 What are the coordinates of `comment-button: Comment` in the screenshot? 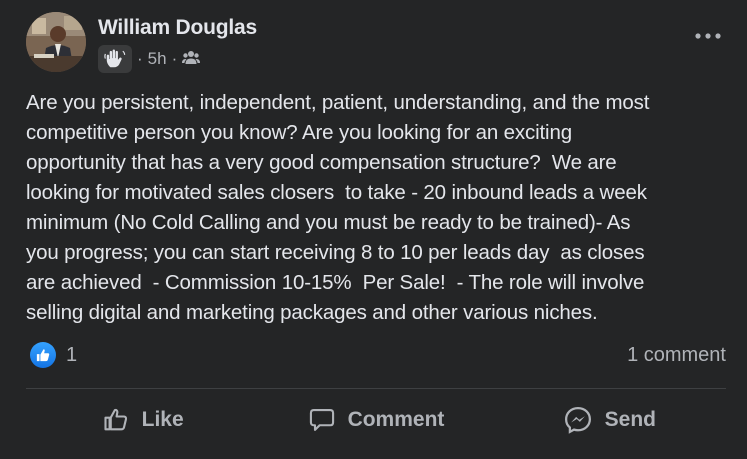 It's located at (375, 420).